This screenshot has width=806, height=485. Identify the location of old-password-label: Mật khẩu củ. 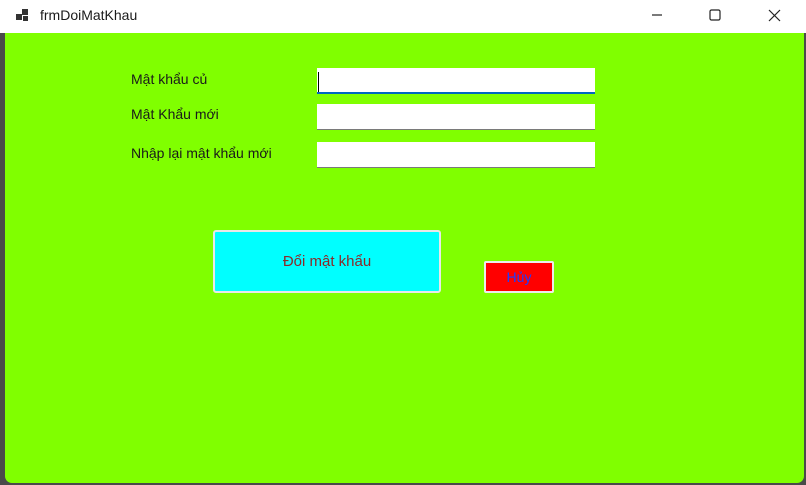
(169, 79).